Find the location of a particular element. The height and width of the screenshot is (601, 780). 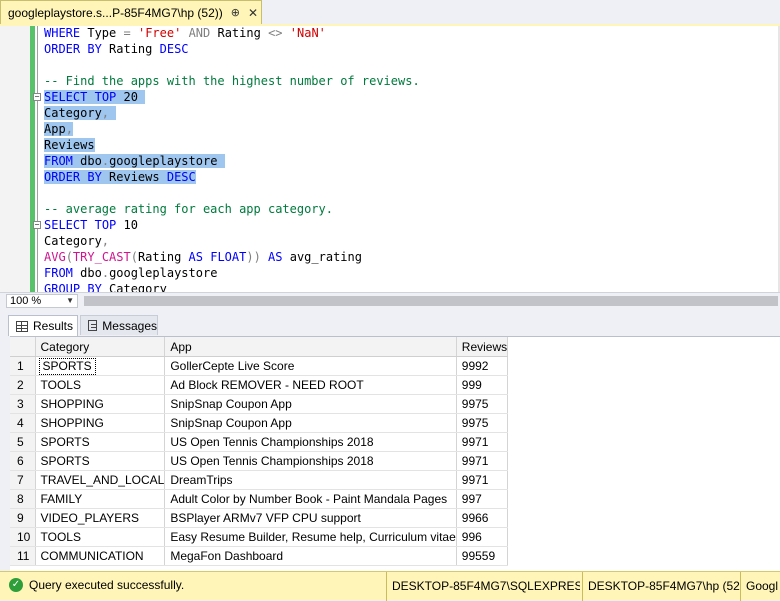

table-row: 11 COMMUNICATION MegaFon Dashboard 99559 is located at coordinates (259, 556).